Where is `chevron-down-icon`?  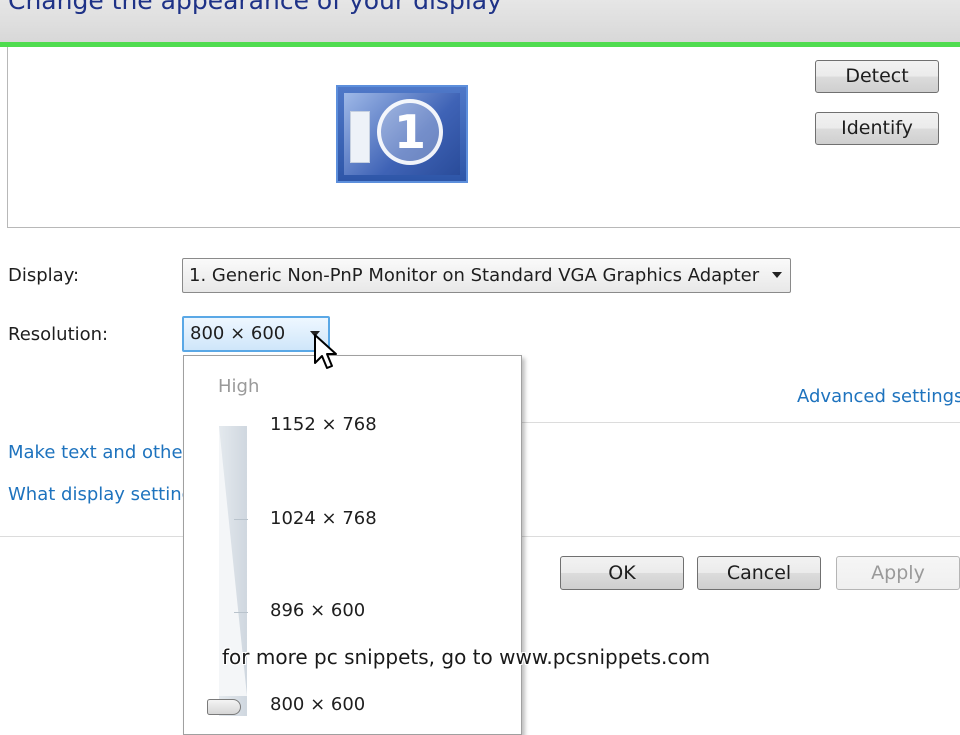
chevron-down-icon is located at coordinates (777, 275).